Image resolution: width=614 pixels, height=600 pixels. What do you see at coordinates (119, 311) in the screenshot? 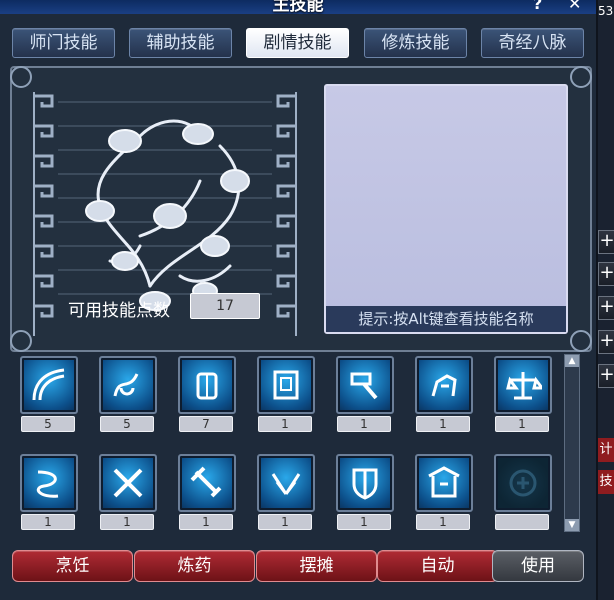
I see `skill-points-label: 可用技能点数` at bounding box center [119, 311].